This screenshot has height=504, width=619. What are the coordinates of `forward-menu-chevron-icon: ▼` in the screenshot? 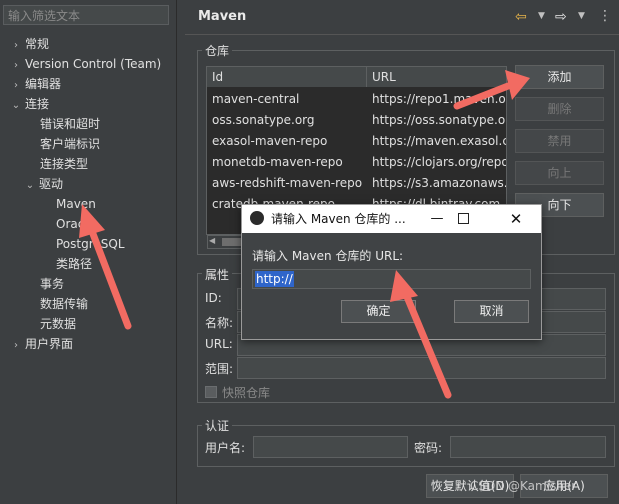 It's located at (581, 16).